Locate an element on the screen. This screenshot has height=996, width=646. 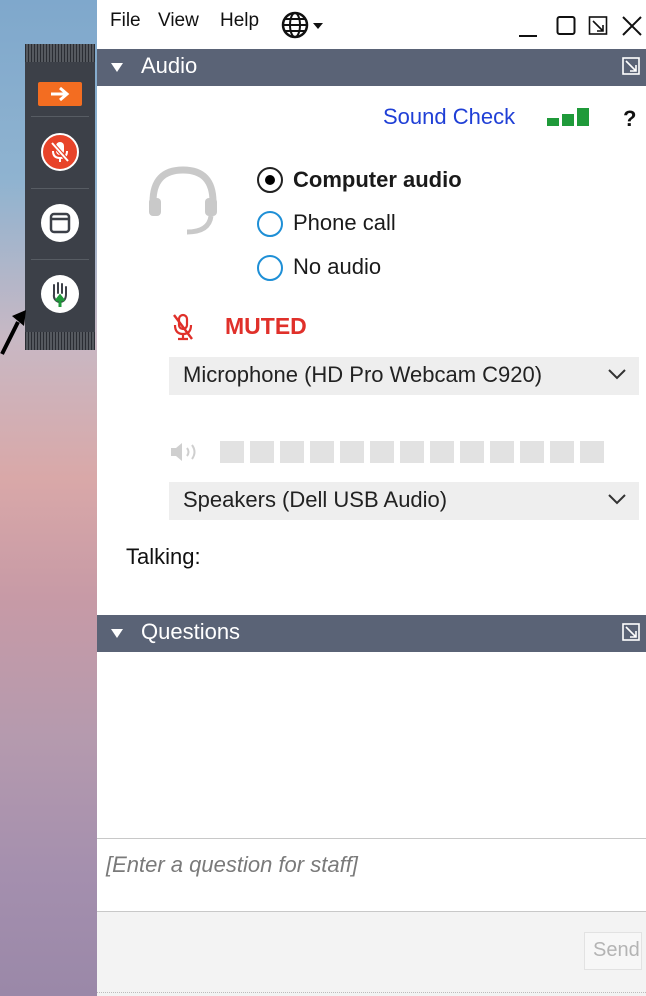
radio-computer-audio is located at coordinates (270, 180).